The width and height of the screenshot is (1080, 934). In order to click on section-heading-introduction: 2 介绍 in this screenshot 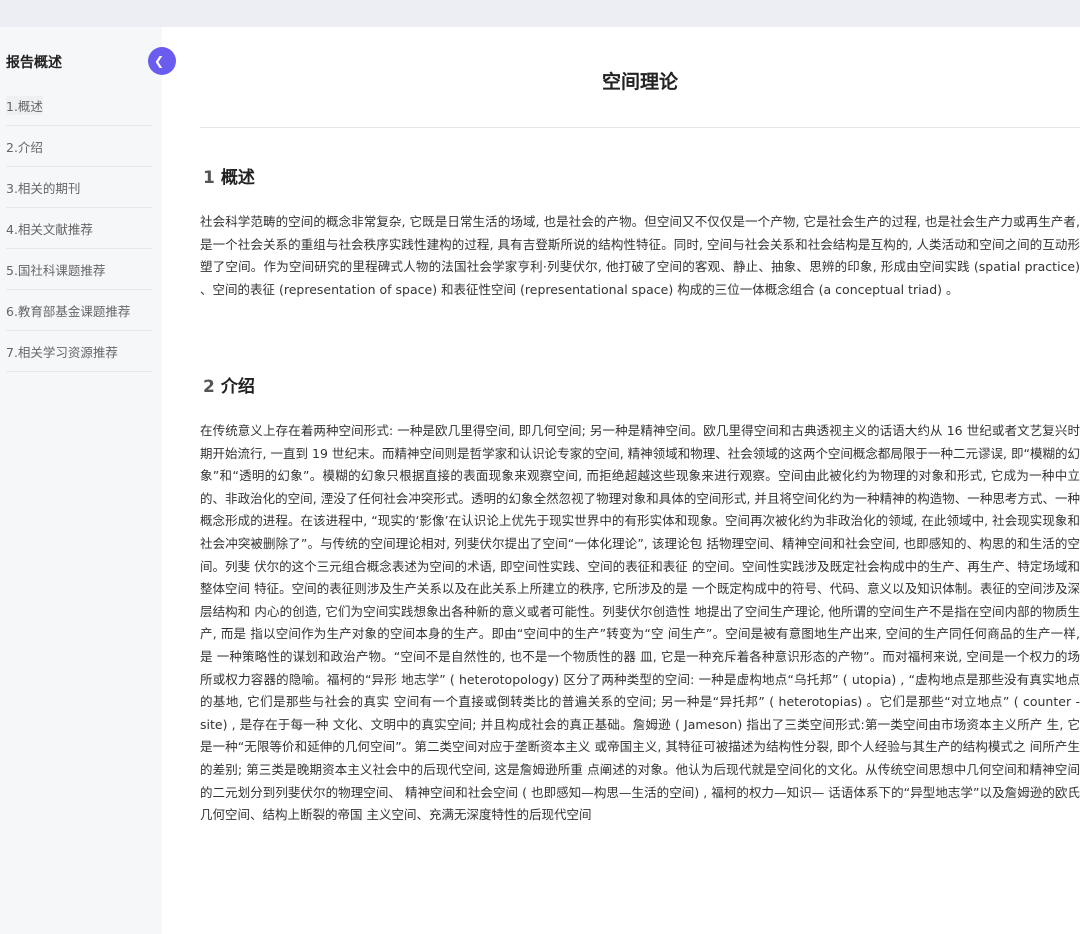, I will do `click(229, 384)`.